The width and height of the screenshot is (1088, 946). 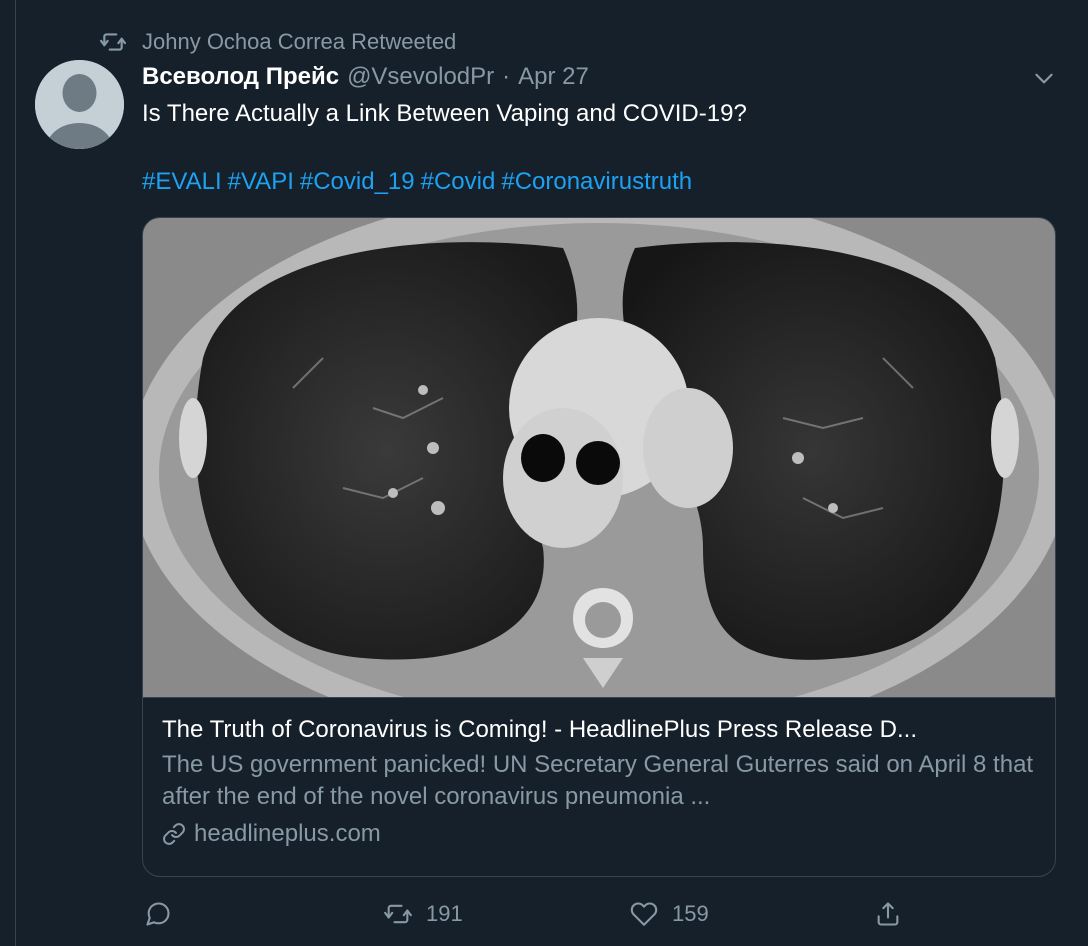 I want to click on retweet-button: 191, so click(x=423, y=914).